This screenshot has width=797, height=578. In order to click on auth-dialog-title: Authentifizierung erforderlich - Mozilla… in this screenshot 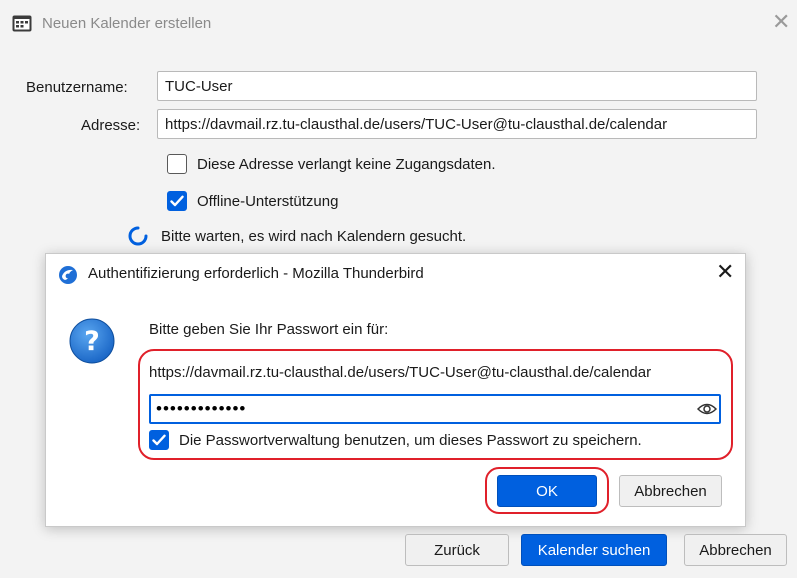, I will do `click(256, 273)`.